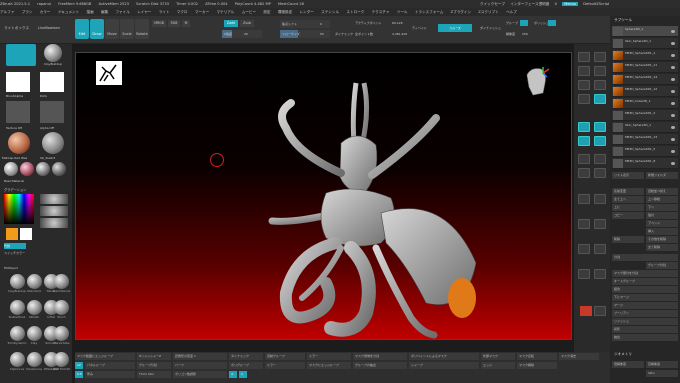 The width and height of the screenshot is (680, 383). What do you see at coordinates (105, 356) in the screenshot?
I see `edgeloop-masked-button: マスク範囲にエッジループ` at bounding box center [105, 356].